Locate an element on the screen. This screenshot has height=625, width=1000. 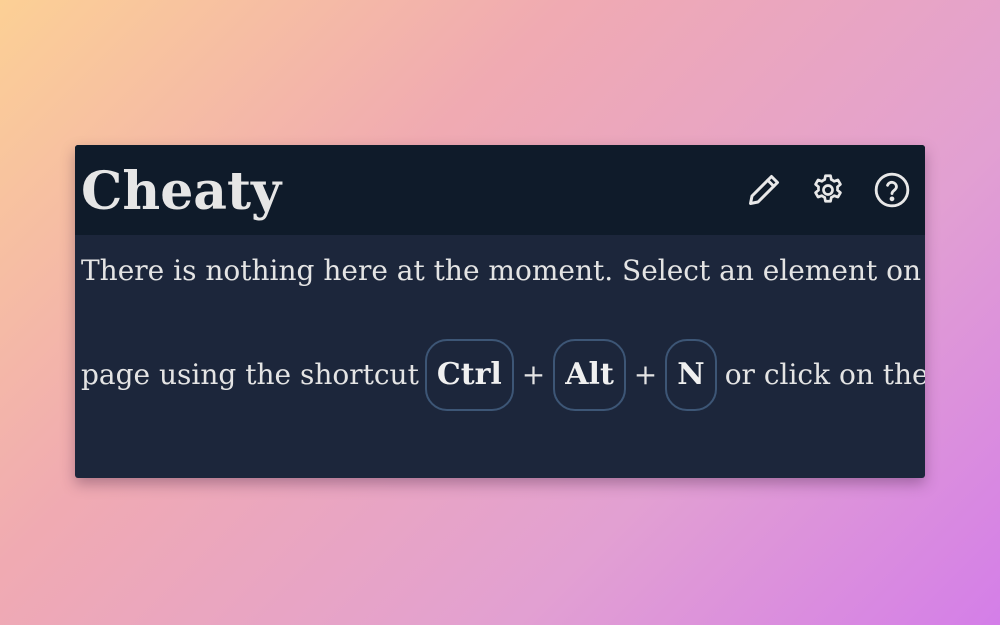
gear-icon is located at coordinates (828, 188).